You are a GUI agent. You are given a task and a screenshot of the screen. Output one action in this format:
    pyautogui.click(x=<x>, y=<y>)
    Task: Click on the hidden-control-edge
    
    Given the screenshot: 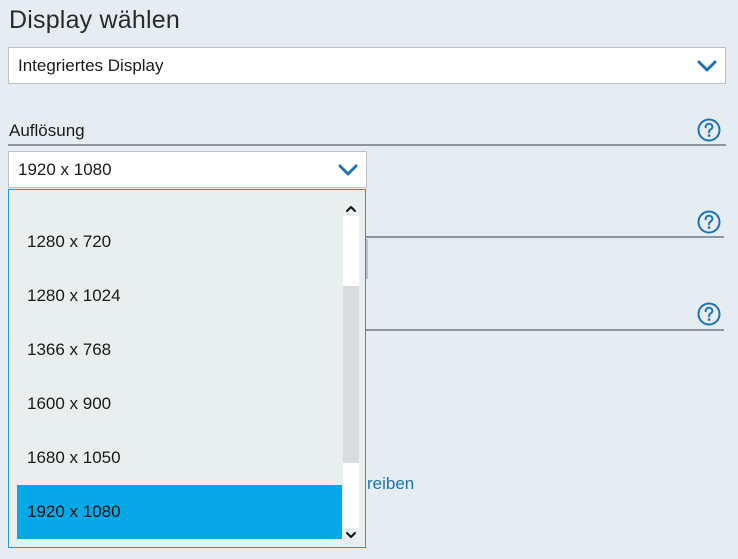 What is the action you would take?
    pyautogui.click(x=367, y=259)
    